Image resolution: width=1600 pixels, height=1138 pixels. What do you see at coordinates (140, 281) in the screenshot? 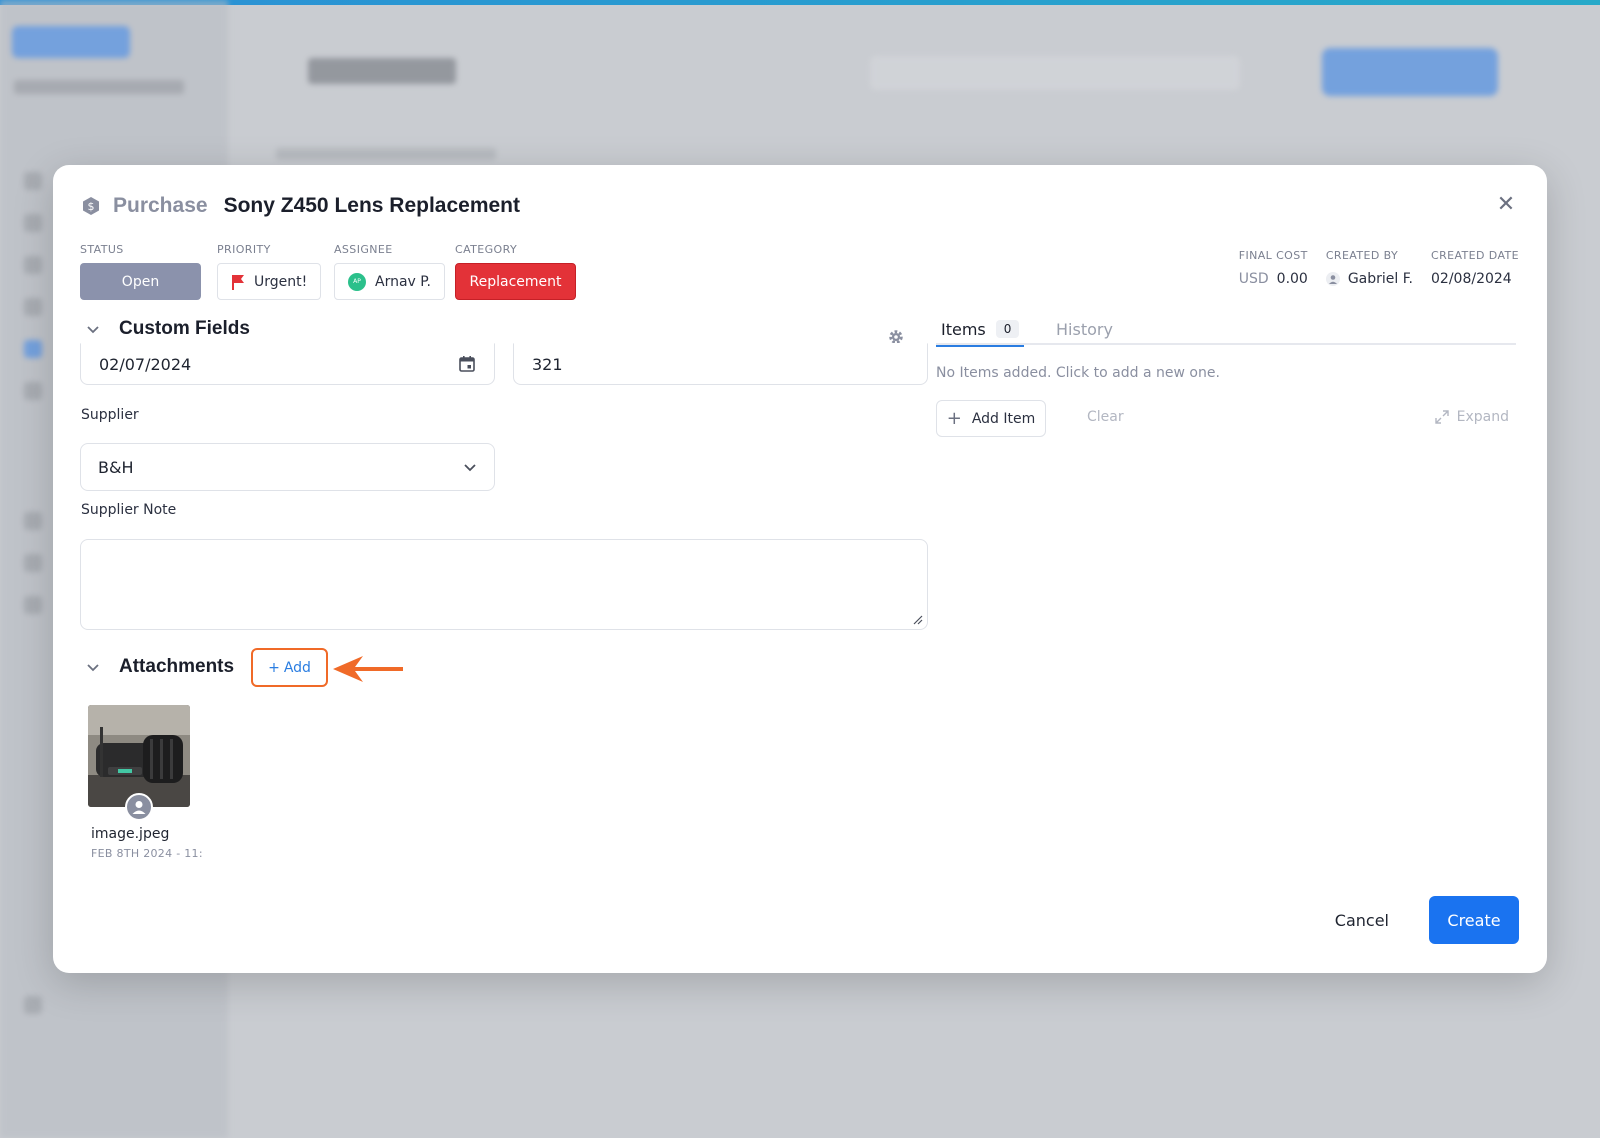
I see `status-dropdown: Open` at bounding box center [140, 281].